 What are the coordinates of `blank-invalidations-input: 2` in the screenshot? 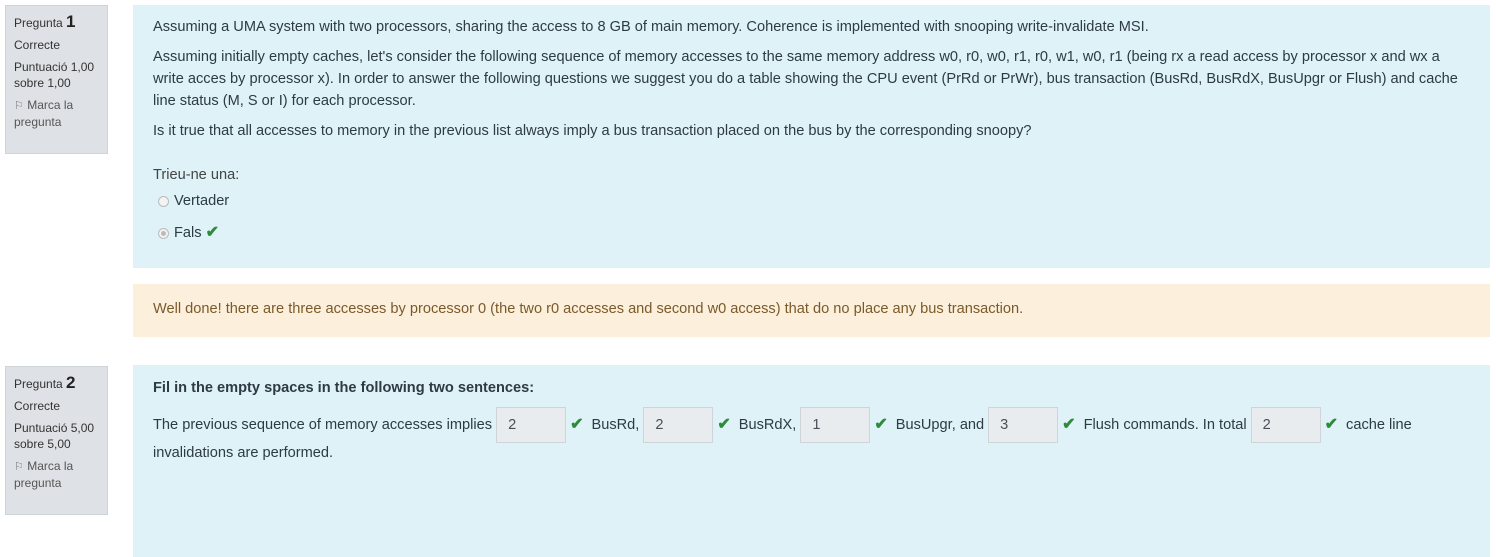 It's located at (1285, 425).